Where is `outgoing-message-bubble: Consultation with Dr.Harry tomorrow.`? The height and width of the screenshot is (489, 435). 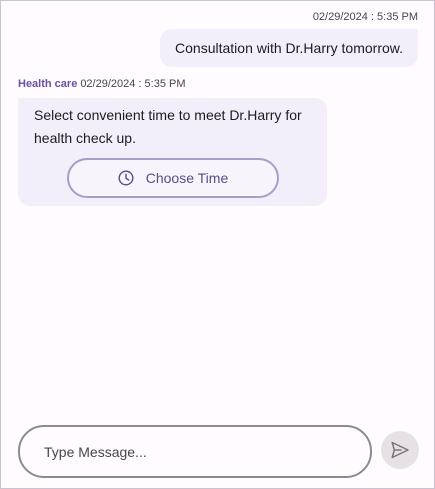 outgoing-message-bubble: Consultation with Dr.Harry tomorrow. is located at coordinates (289, 48).